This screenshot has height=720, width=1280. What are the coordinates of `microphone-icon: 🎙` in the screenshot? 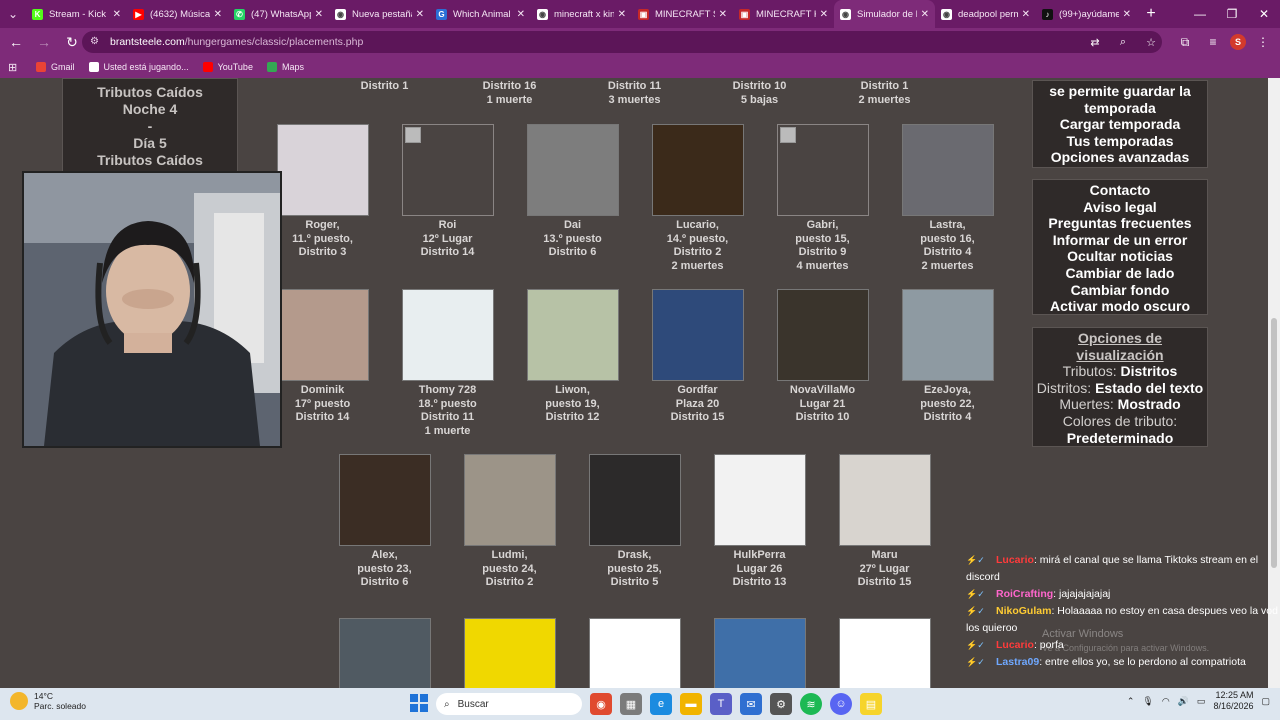 It's located at (1147, 701).